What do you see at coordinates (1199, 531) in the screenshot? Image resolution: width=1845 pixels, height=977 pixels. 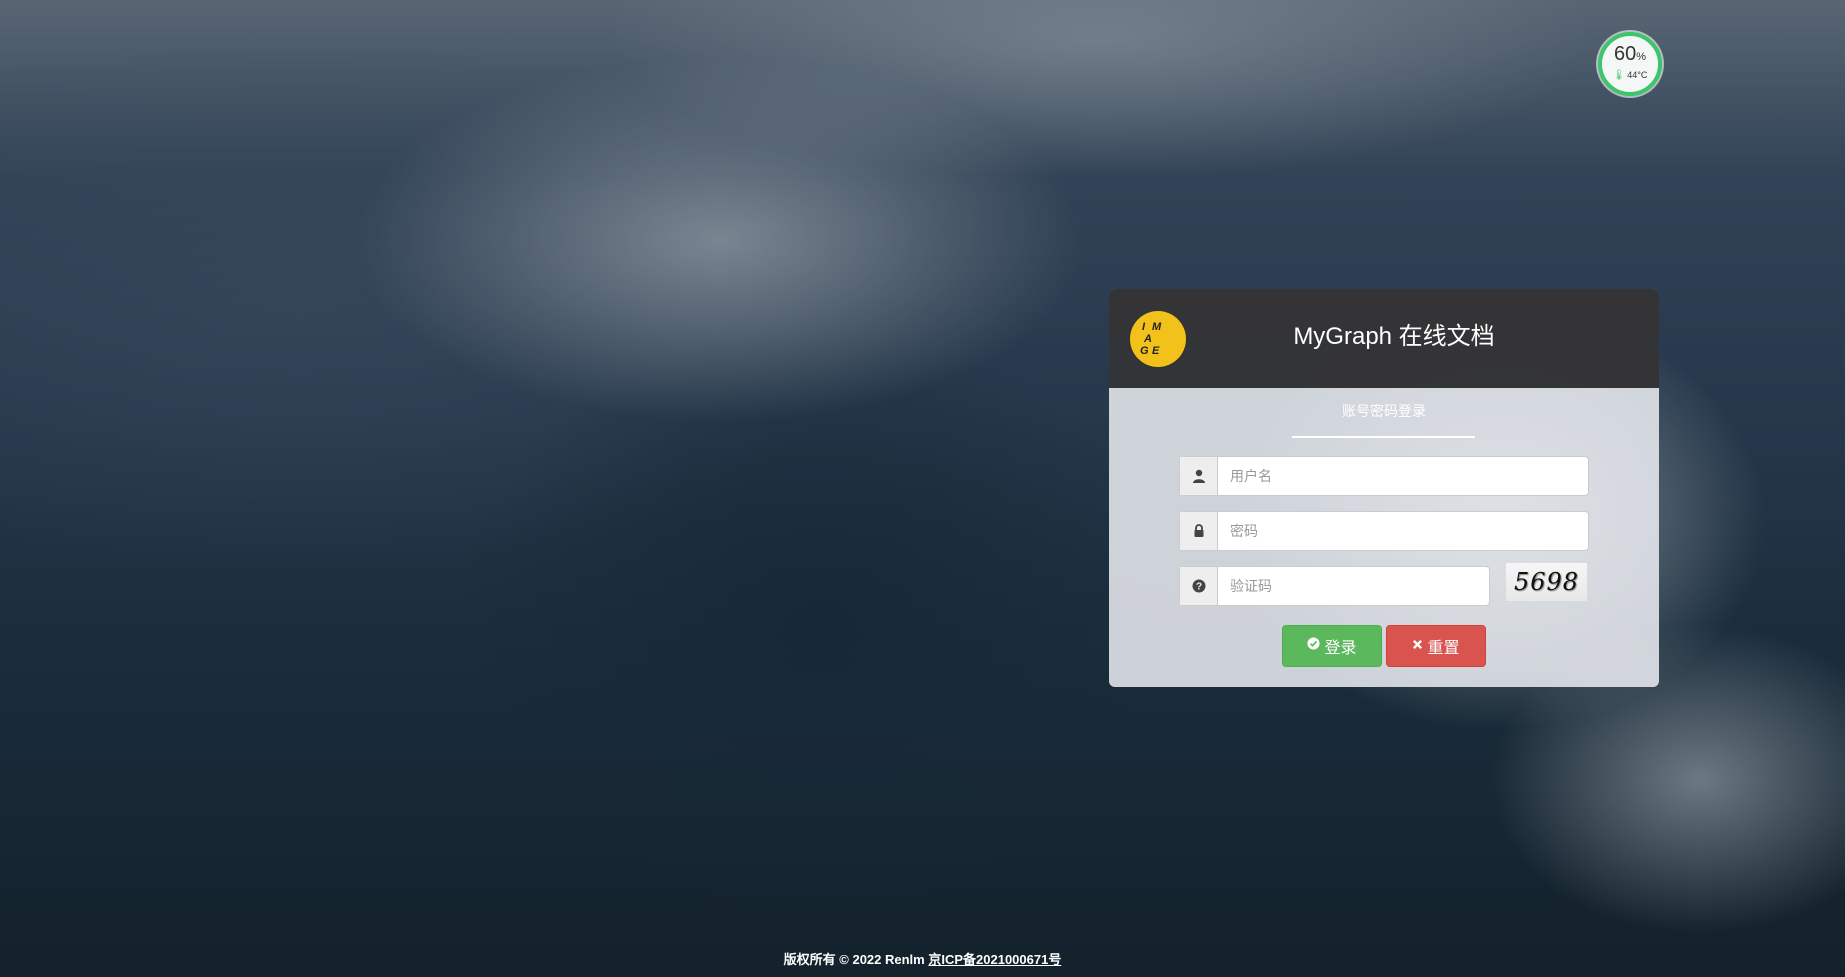 I see `lock-icon` at bounding box center [1199, 531].